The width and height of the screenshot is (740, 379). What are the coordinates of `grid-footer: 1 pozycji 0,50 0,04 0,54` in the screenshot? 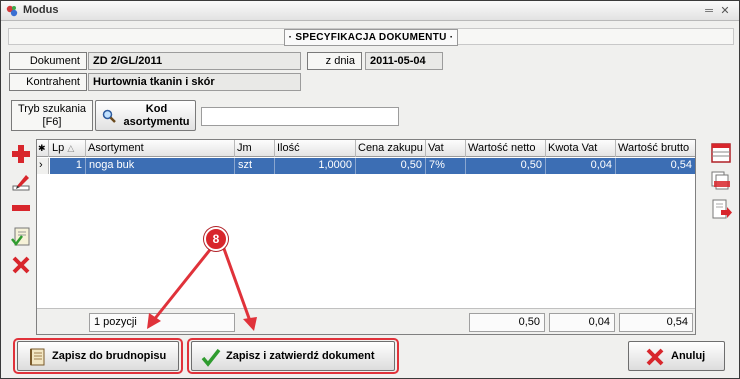 It's located at (366, 321).